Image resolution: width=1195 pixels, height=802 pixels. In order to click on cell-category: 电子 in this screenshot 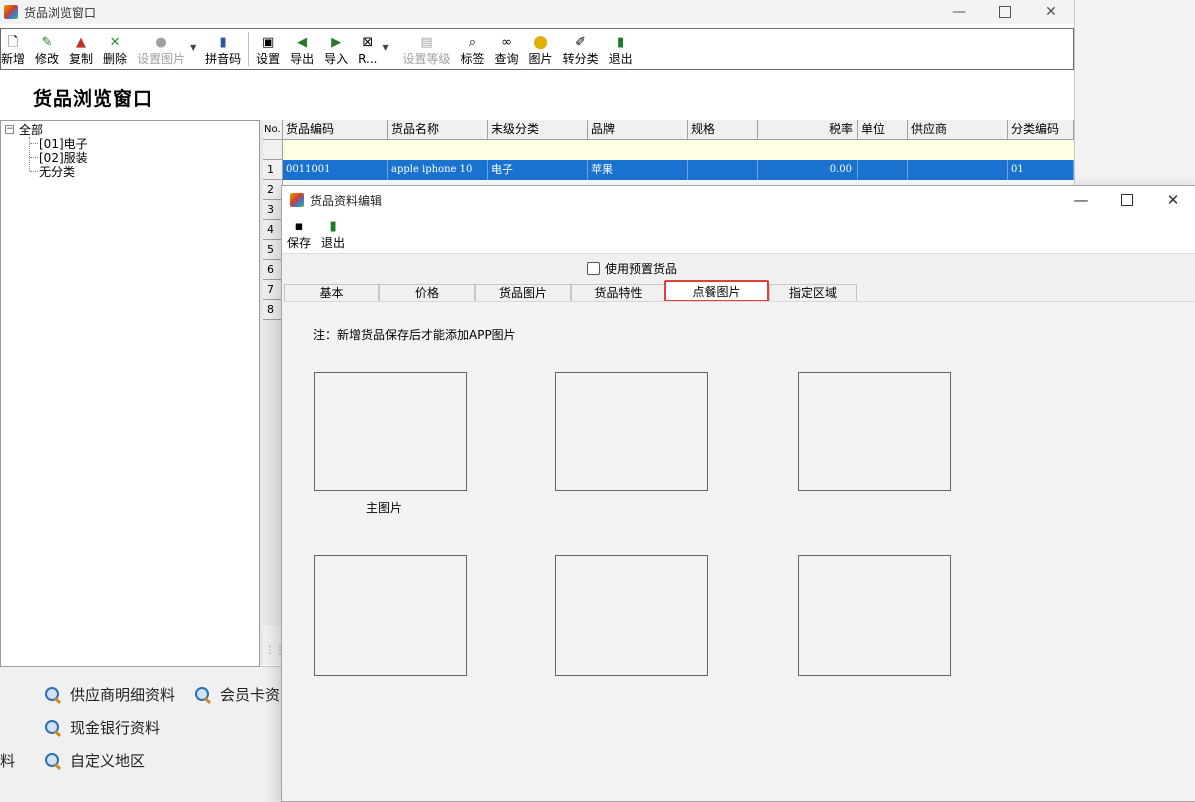, I will do `click(538, 170)`.